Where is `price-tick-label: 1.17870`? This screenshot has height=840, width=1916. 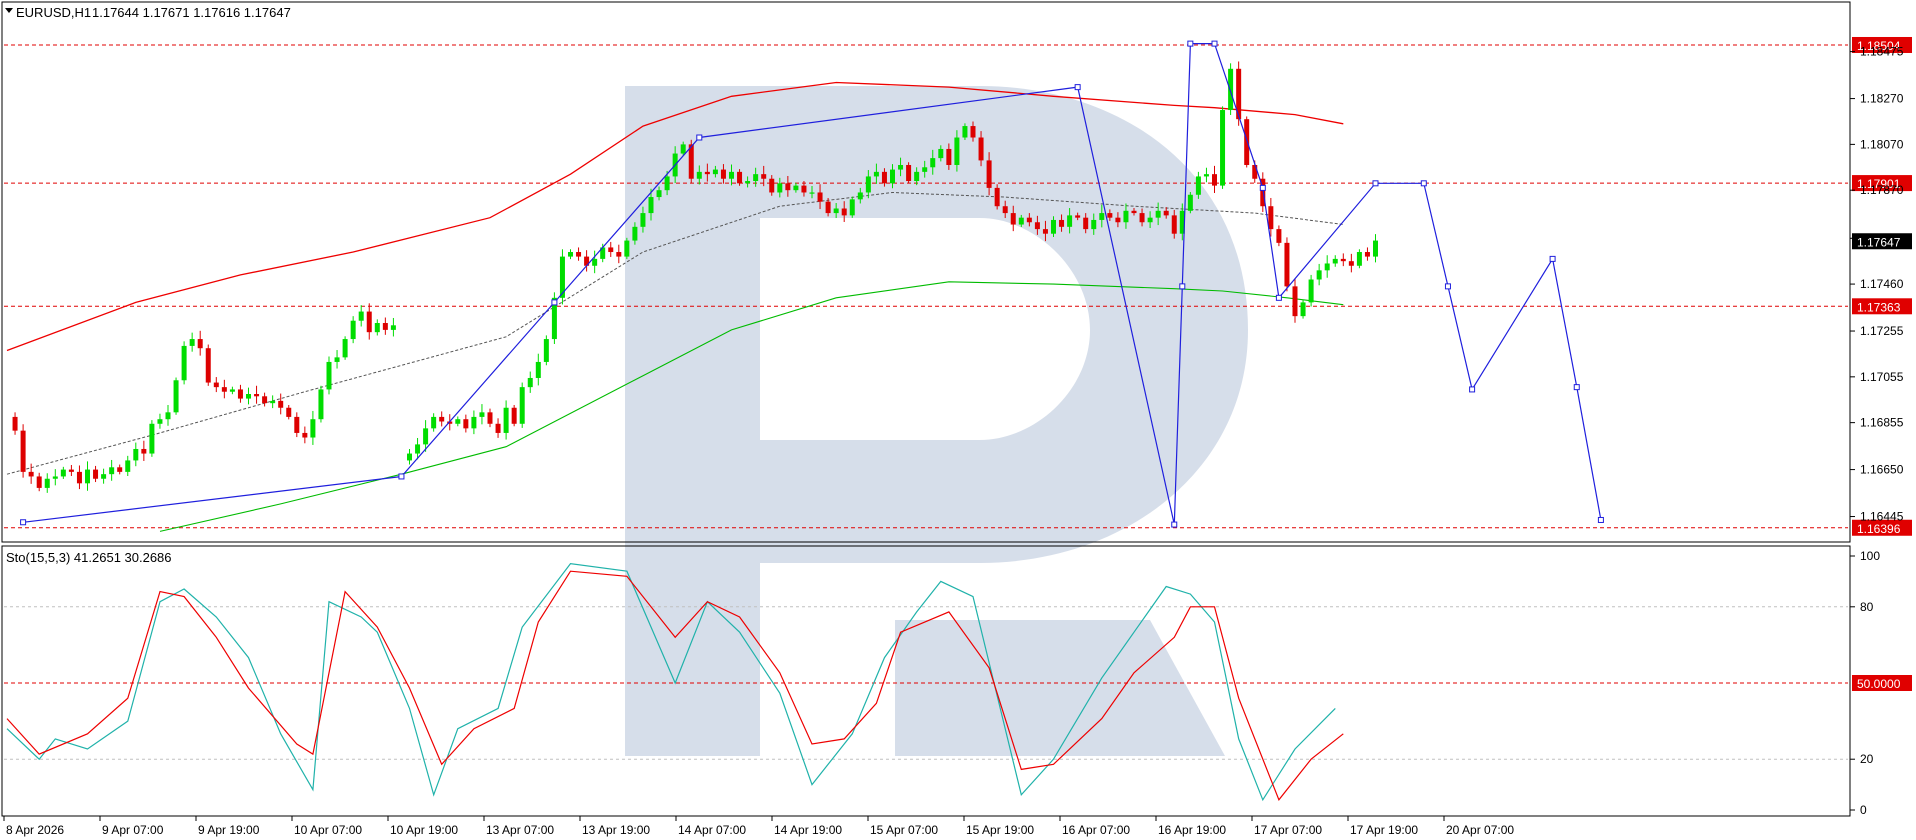
price-tick-label: 1.17870 is located at coordinates (1882, 190).